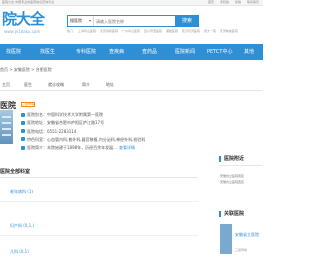 This screenshot has width=320, height=264. Describe the element at coordinates (22, 226) in the screenshot. I see `department-link: 妇产科 (0,1,)` at that location.